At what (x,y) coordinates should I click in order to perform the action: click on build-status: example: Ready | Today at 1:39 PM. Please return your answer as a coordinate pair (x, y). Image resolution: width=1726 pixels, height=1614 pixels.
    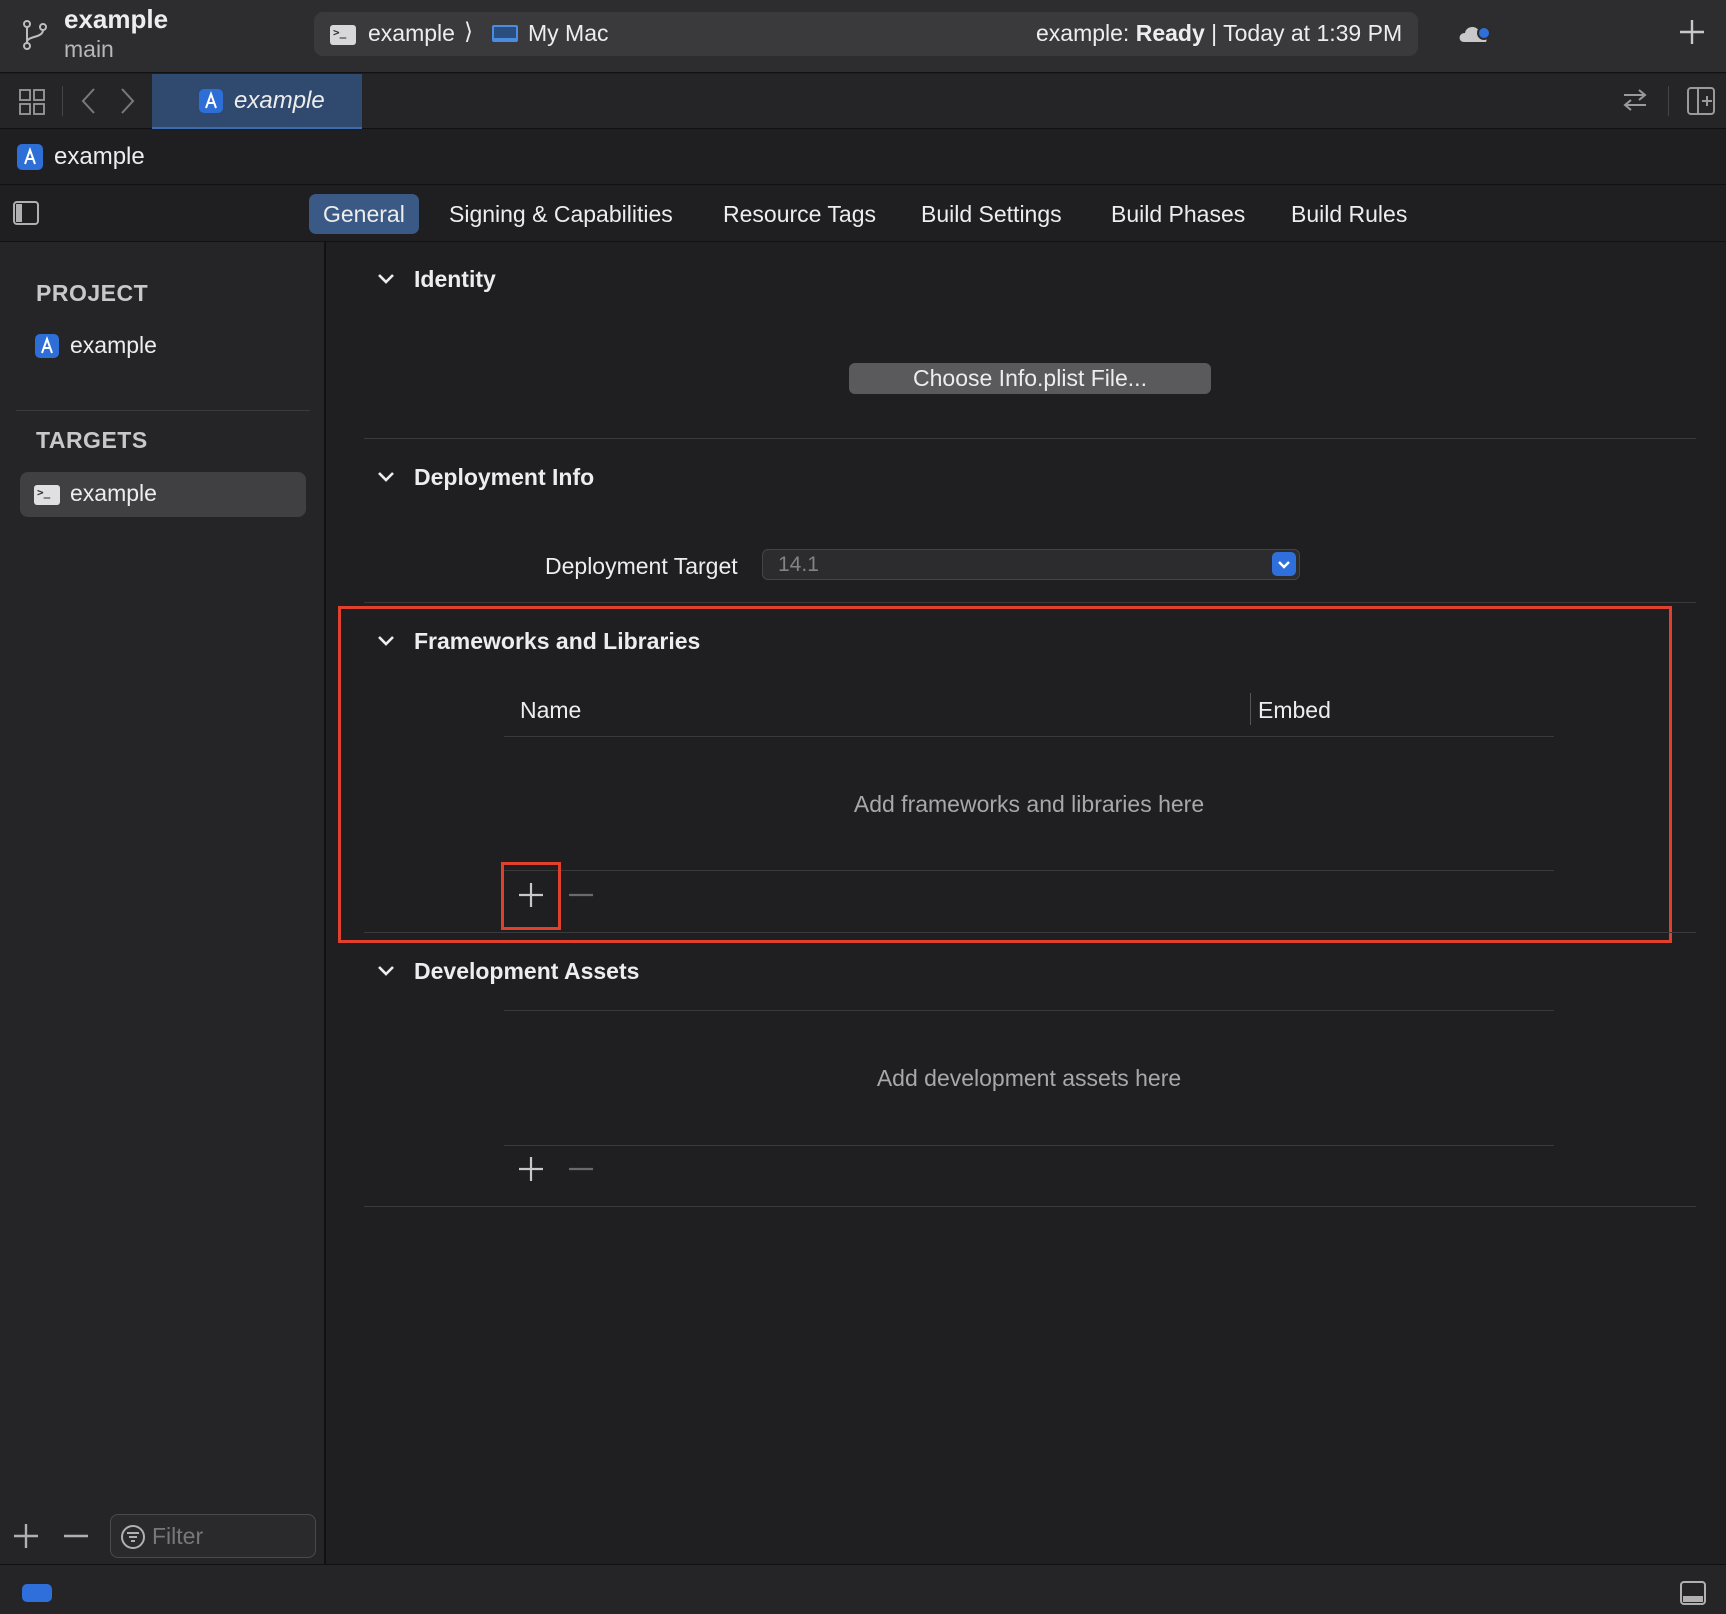
    Looking at the image, I should click on (1219, 33).